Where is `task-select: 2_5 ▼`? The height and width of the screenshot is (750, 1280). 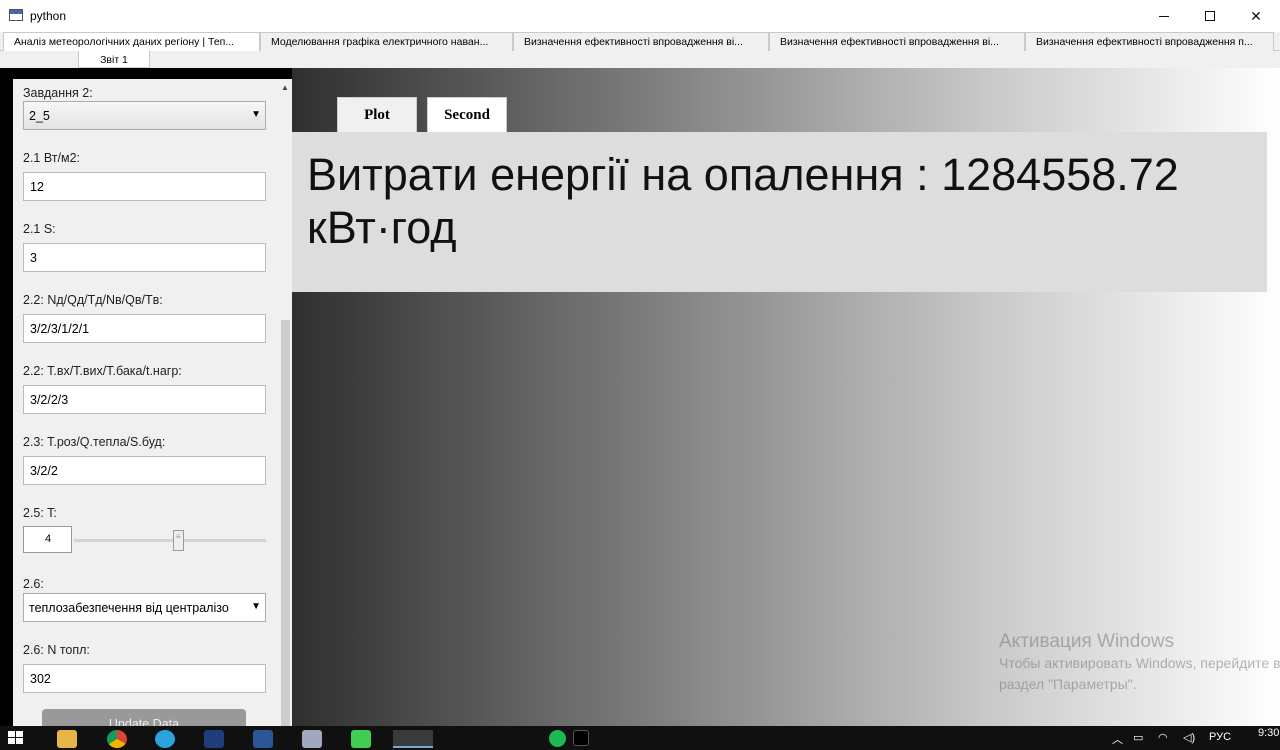 task-select: 2_5 ▼ is located at coordinates (144, 115).